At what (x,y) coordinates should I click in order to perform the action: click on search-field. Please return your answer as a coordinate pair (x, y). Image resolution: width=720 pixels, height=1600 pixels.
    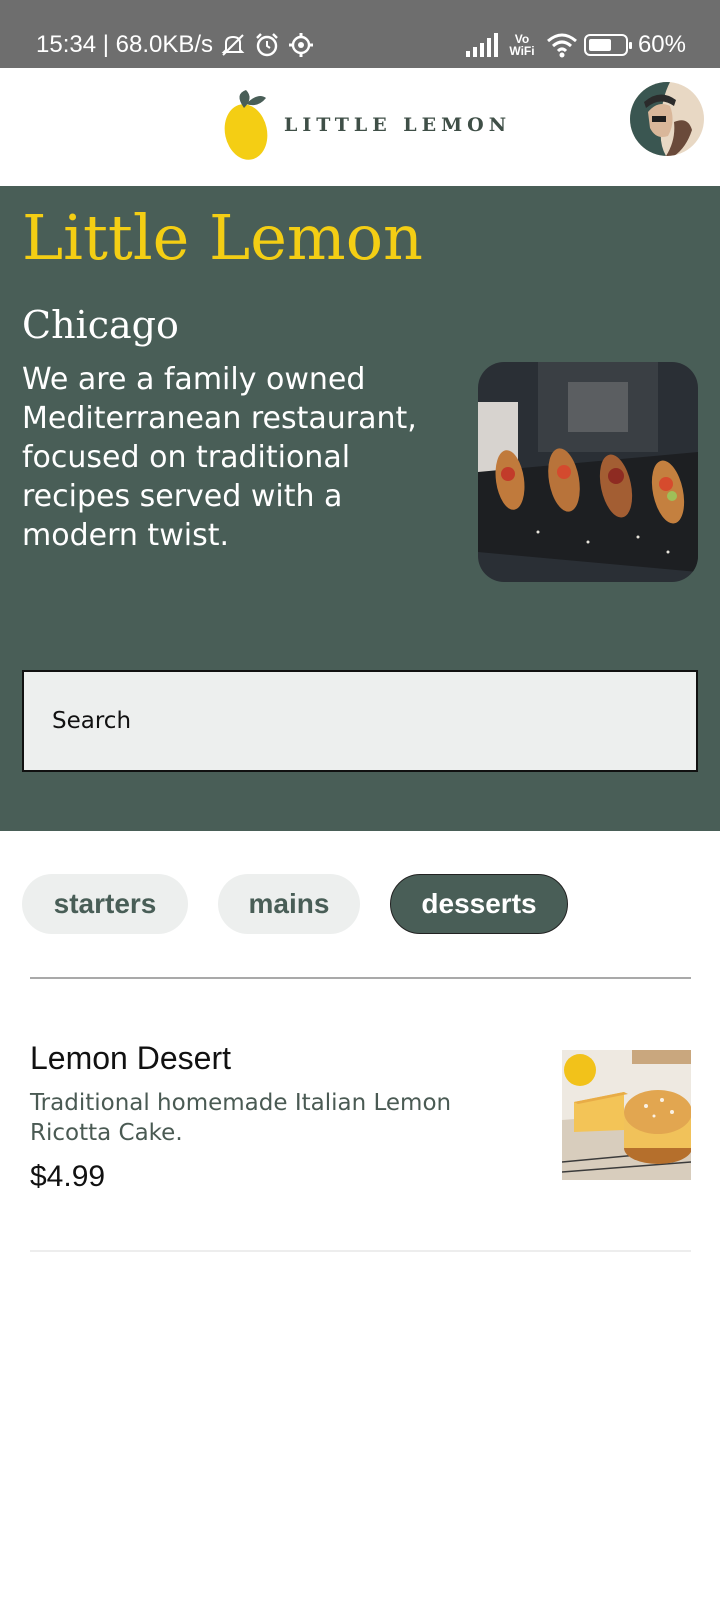
    Looking at the image, I should click on (360, 721).